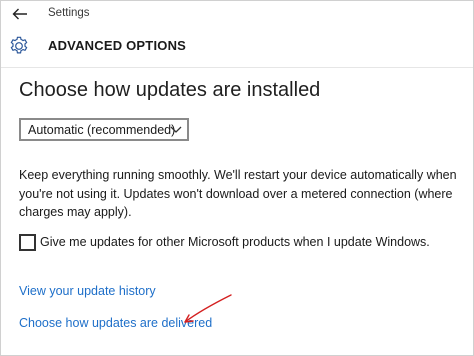 The height and width of the screenshot is (356, 474). What do you see at coordinates (27, 242) in the screenshot?
I see `other-products-checkbox` at bounding box center [27, 242].